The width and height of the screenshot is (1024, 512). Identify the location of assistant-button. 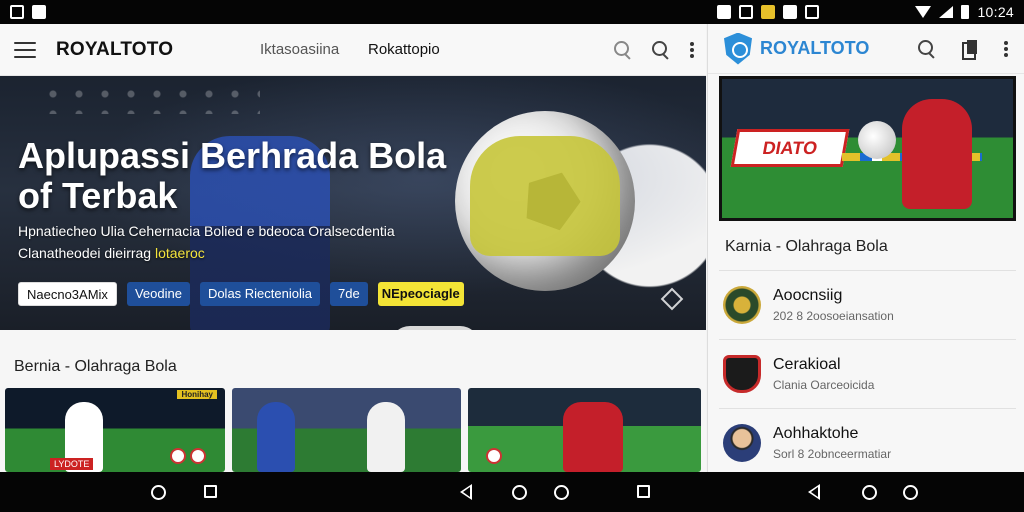
(561, 492).